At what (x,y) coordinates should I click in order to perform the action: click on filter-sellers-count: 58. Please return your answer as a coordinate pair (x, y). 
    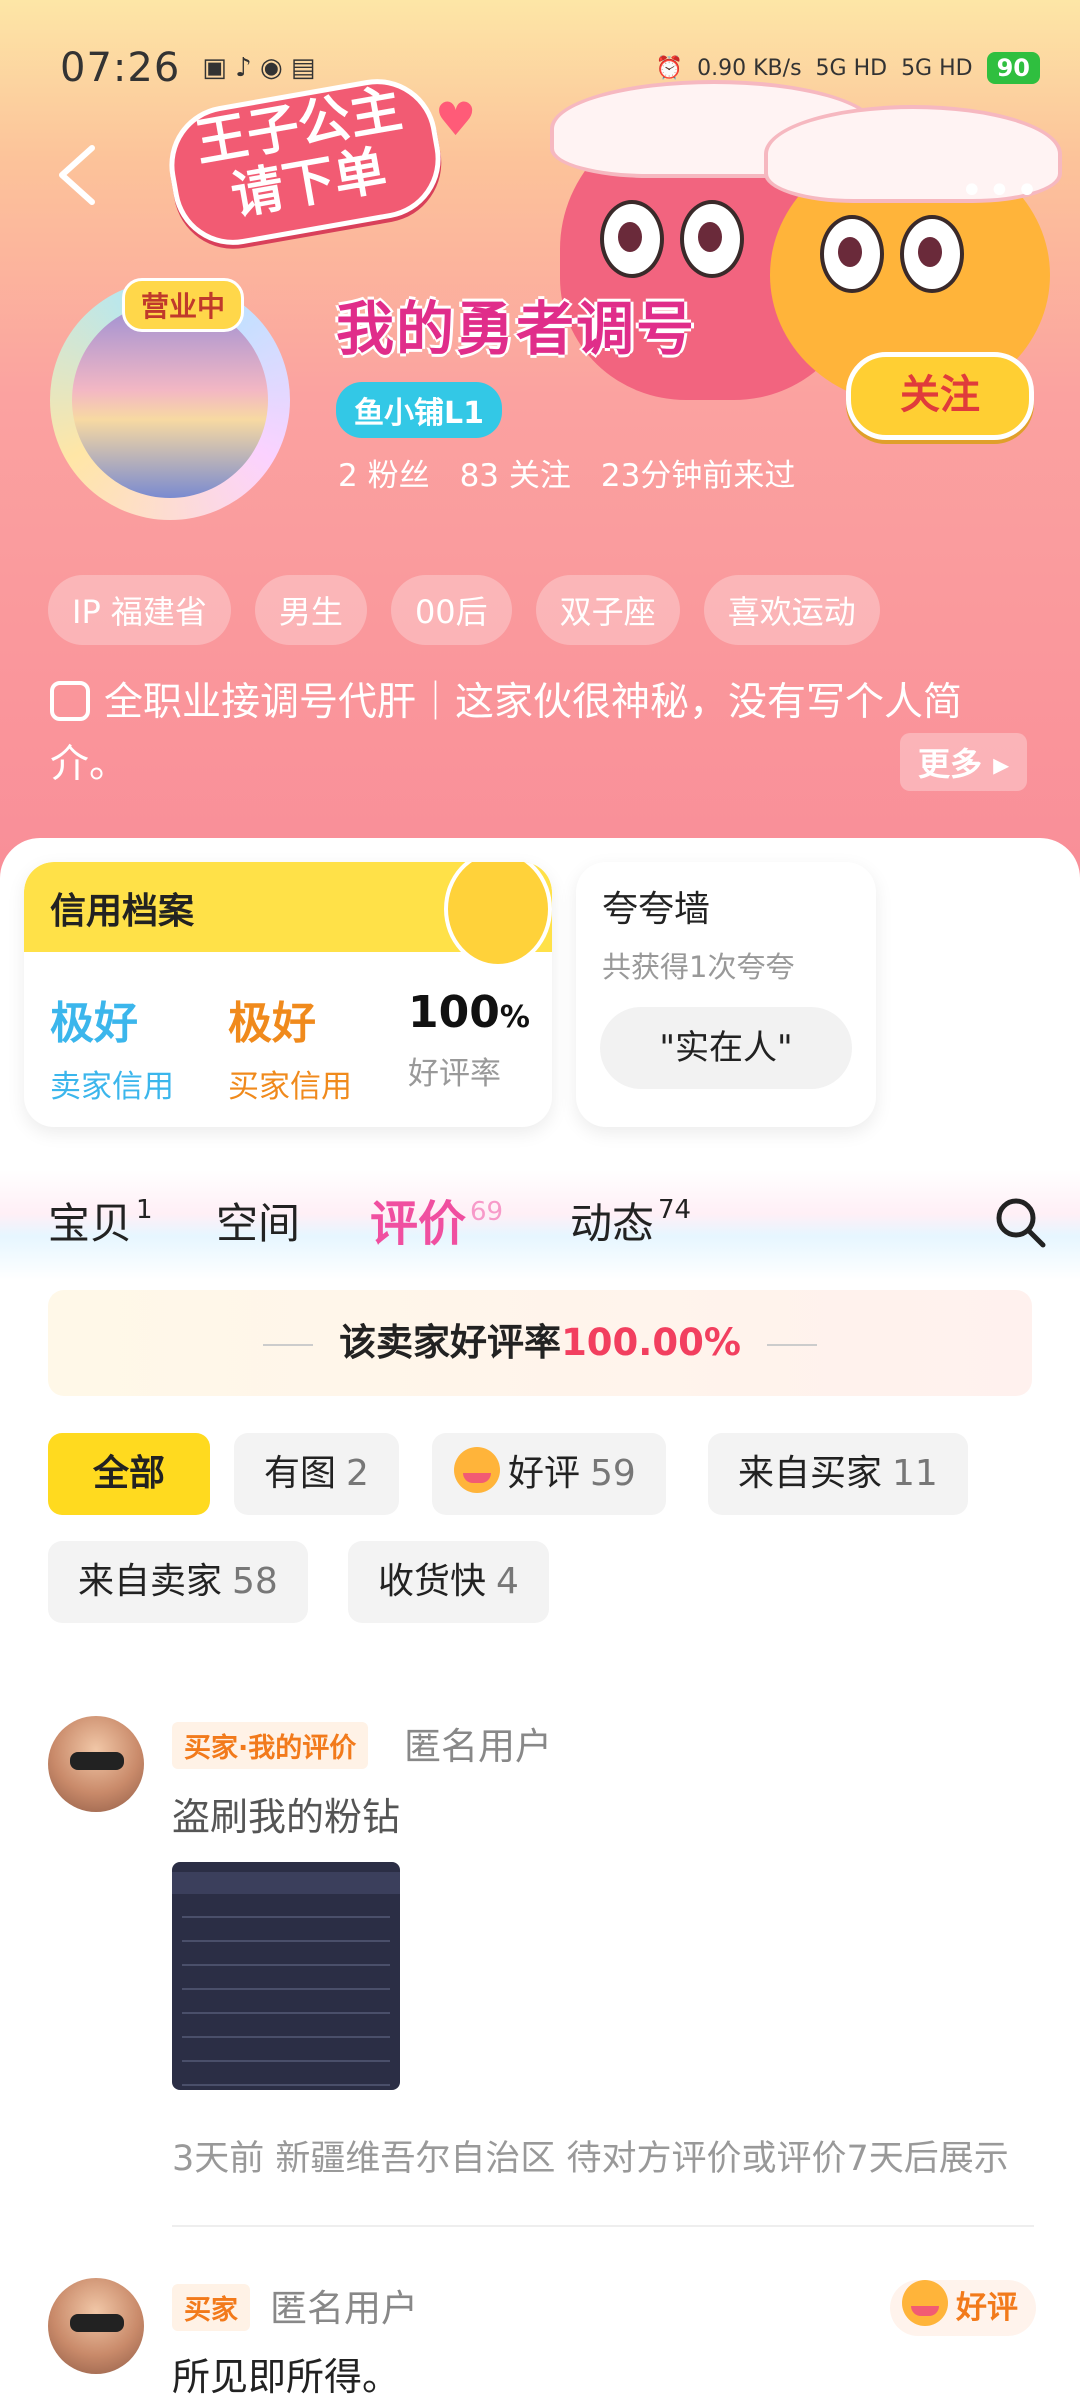
    Looking at the image, I should click on (255, 1581).